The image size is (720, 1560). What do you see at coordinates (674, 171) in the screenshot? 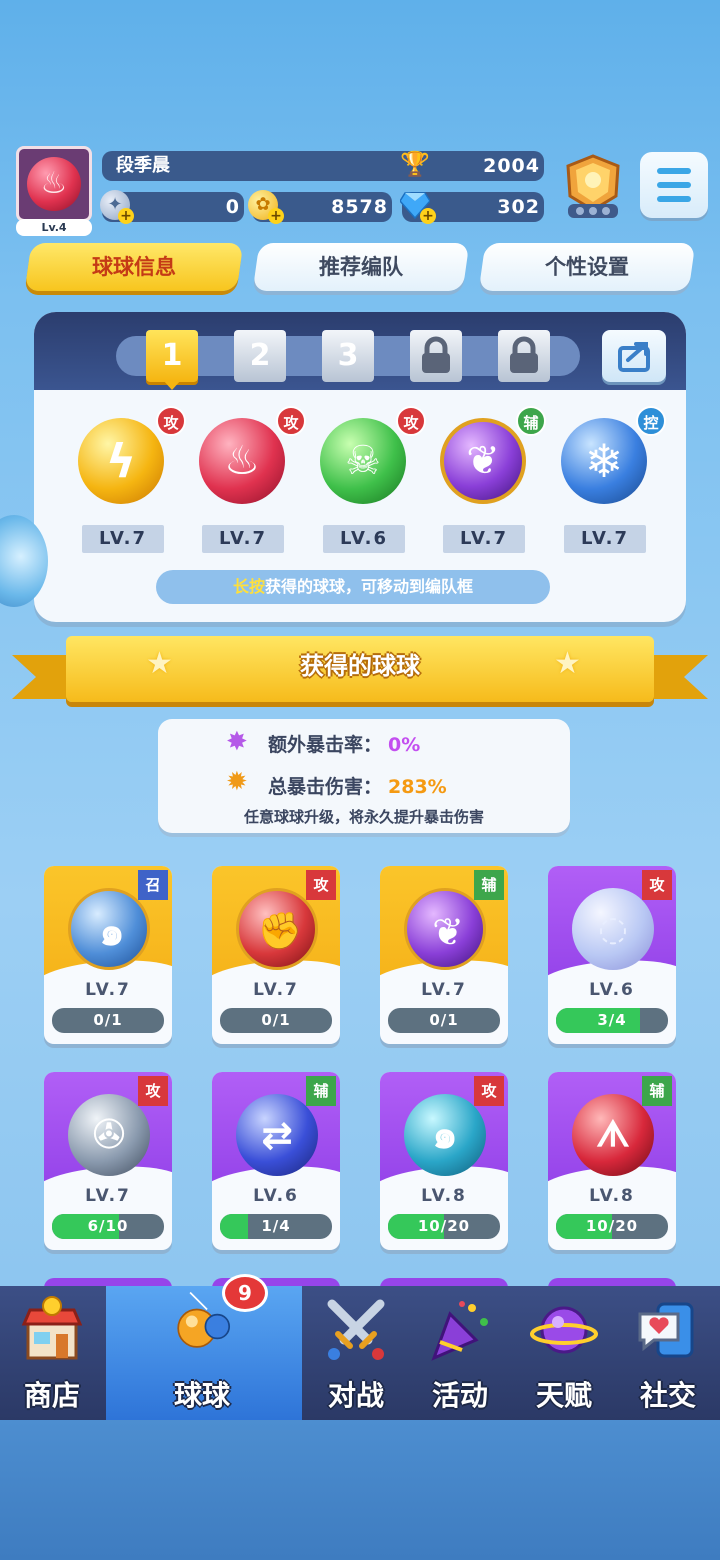
I see `menu-icon` at bounding box center [674, 171].